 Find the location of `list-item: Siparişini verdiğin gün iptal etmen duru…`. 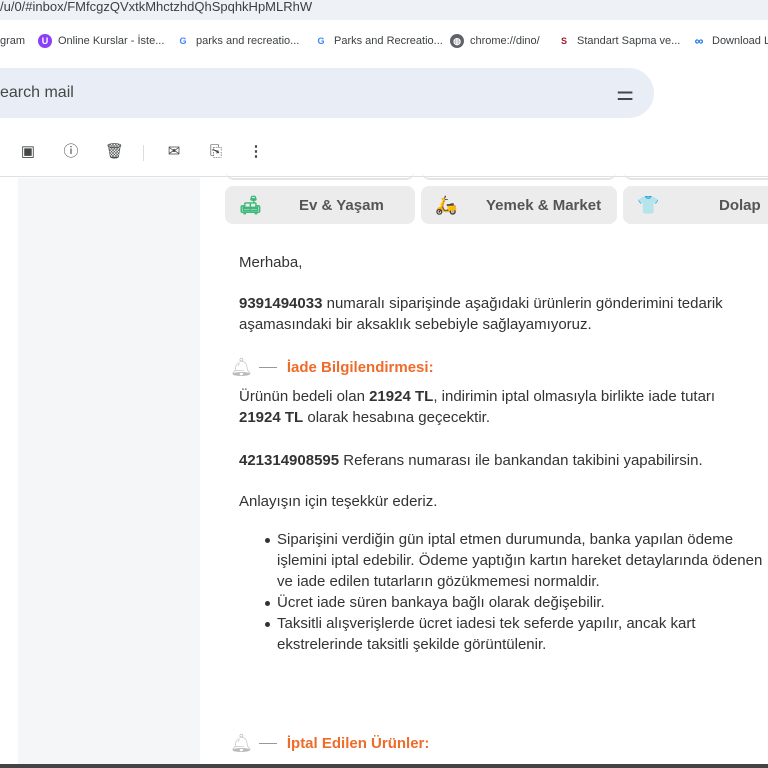

list-item: Siparişini verdiğin gün iptal etmen duru… is located at coordinates (516, 560).